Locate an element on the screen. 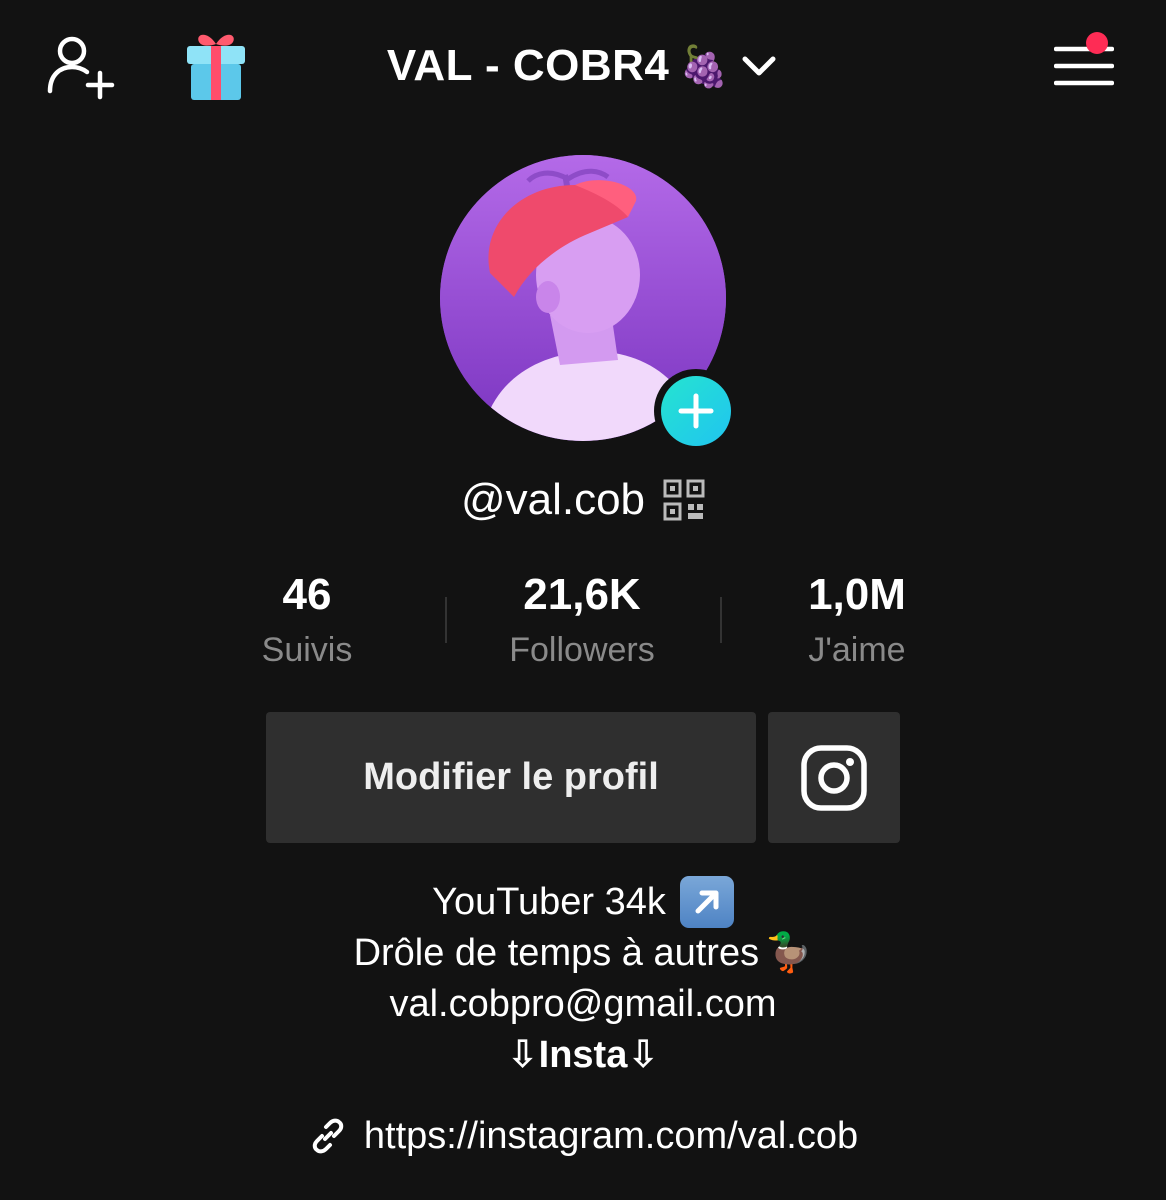 The width and height of the screenshot is (1166, 1200). menu-button is located at coordinates (1084, 66).